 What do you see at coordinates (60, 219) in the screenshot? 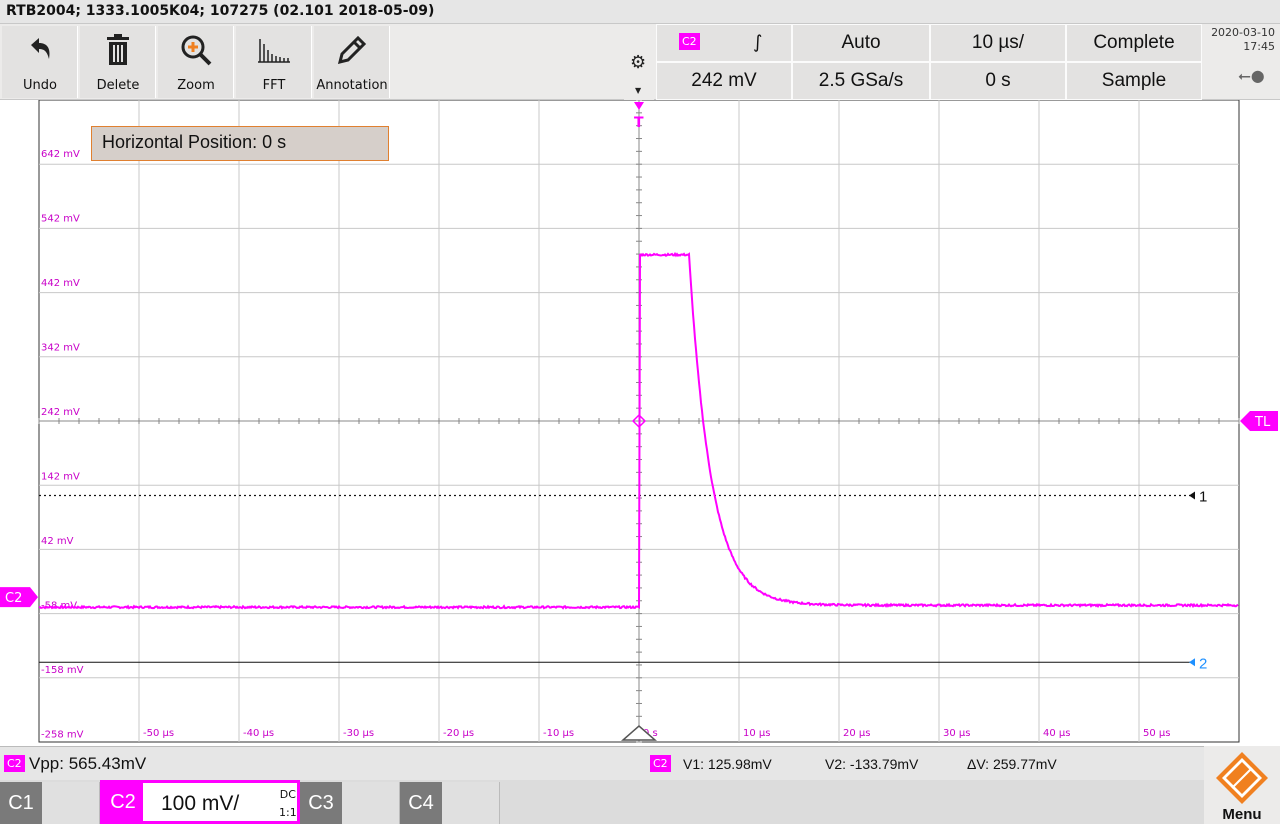
I see `y-tick-label: 542 mV` at bounding box center [60, 219].